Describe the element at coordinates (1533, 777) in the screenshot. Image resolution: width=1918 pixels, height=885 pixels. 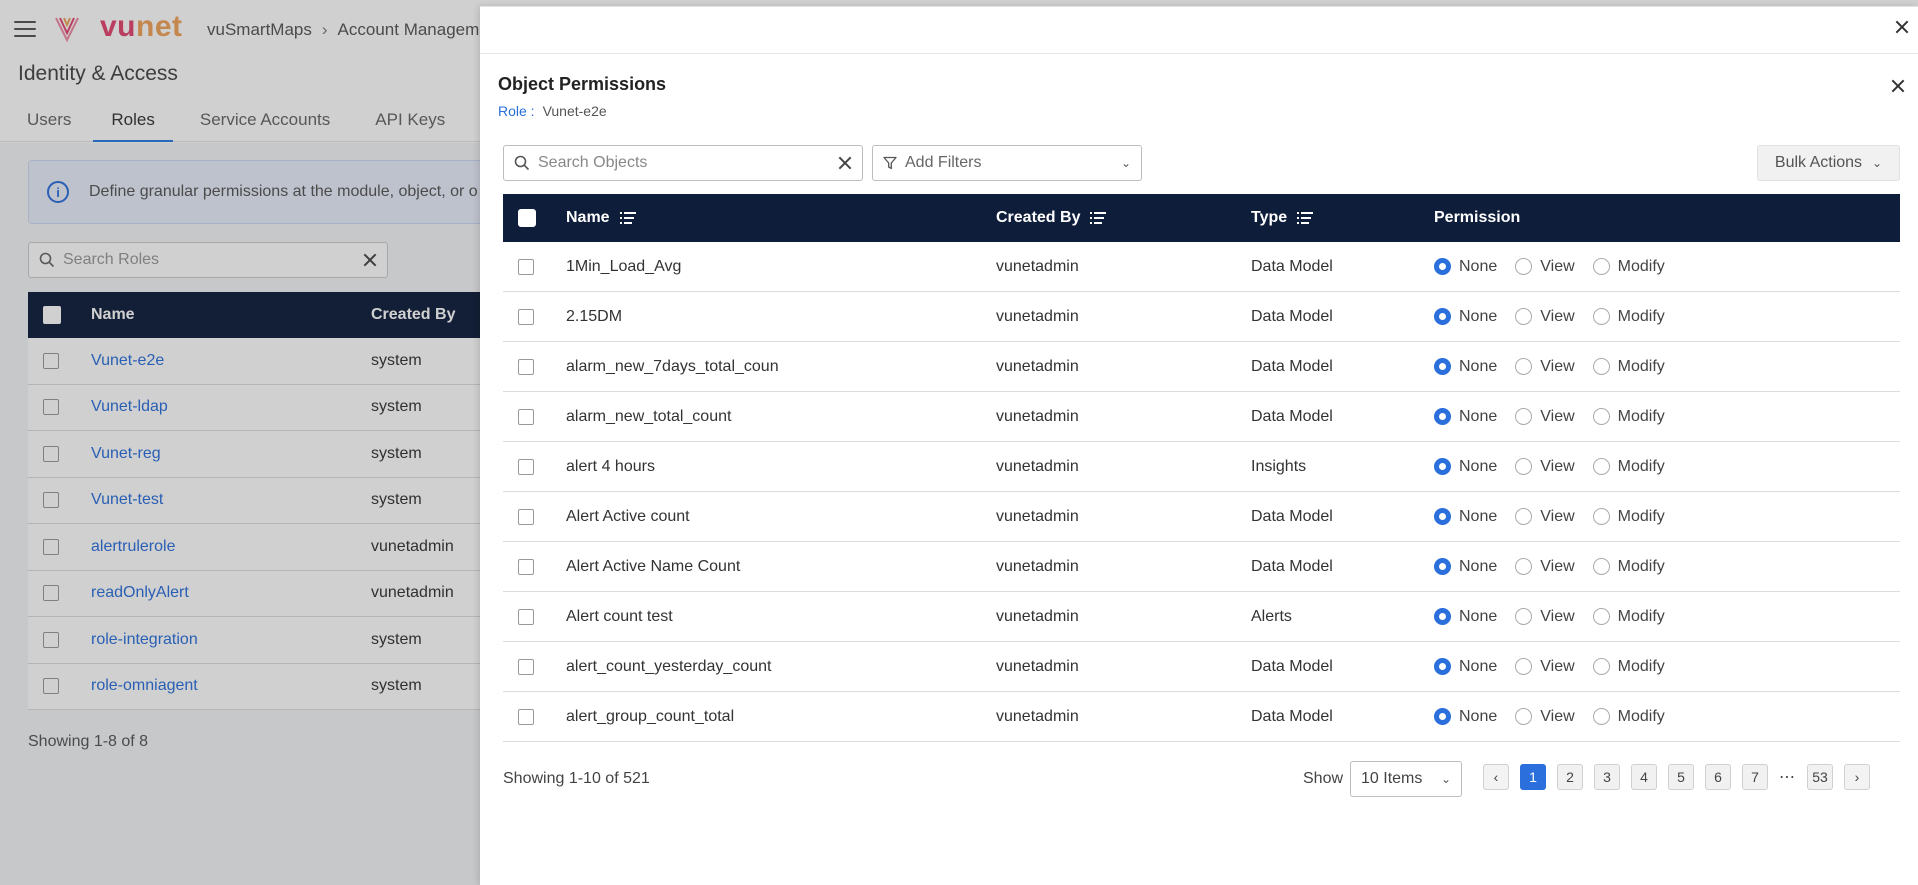
I see `page-button-1: 1` at that location.